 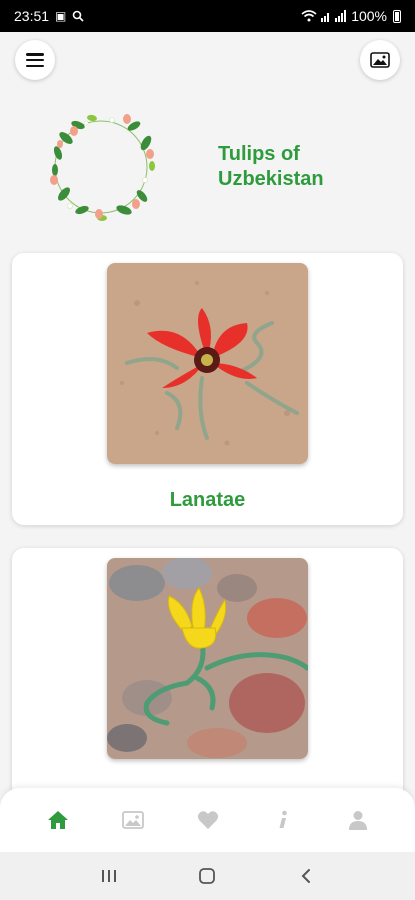 I want to click on nav-profile, so click(x=358, y=820).